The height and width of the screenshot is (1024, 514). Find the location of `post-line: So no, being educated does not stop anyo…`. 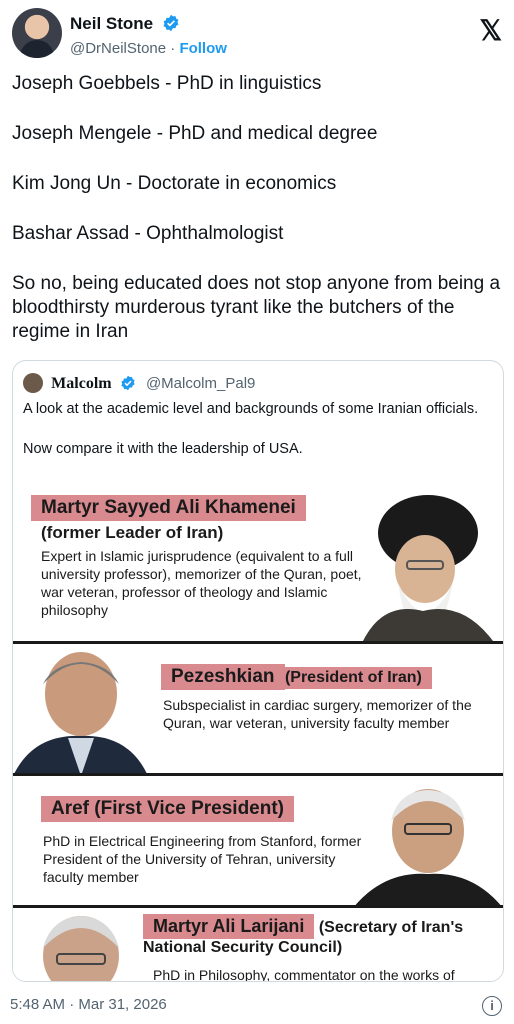

post-line: So no, being educated does not stop anyo… is located at coordinates (256, 307).